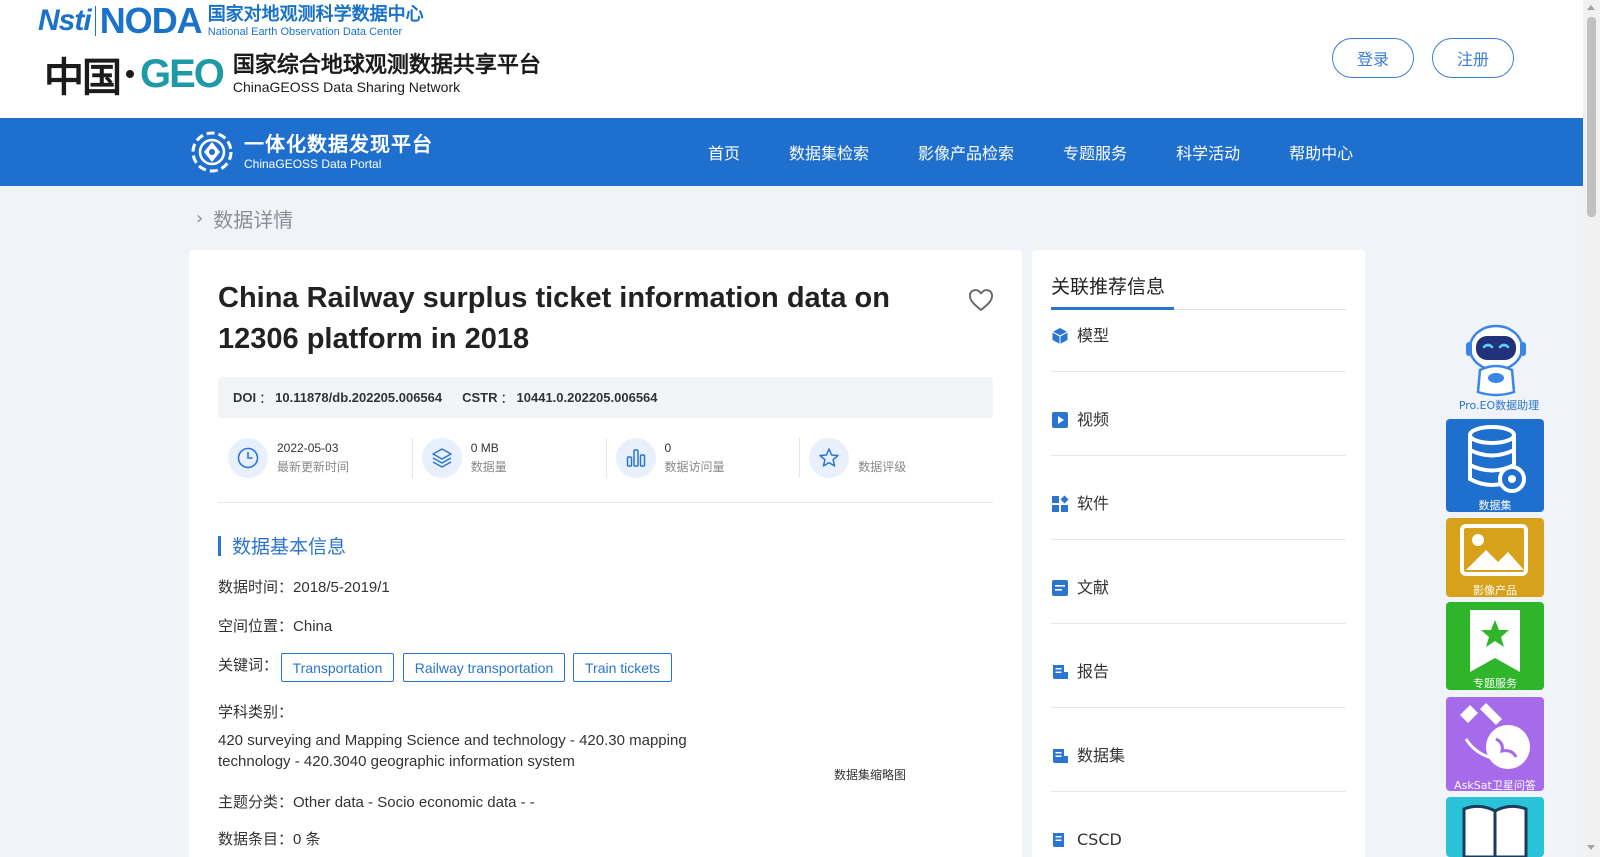 The image size is (1600, 857). What do you see at coordinates (337, 667) in the screenshot?
I see `keyword-tag: Transportation` at bounding box center [337, 667].